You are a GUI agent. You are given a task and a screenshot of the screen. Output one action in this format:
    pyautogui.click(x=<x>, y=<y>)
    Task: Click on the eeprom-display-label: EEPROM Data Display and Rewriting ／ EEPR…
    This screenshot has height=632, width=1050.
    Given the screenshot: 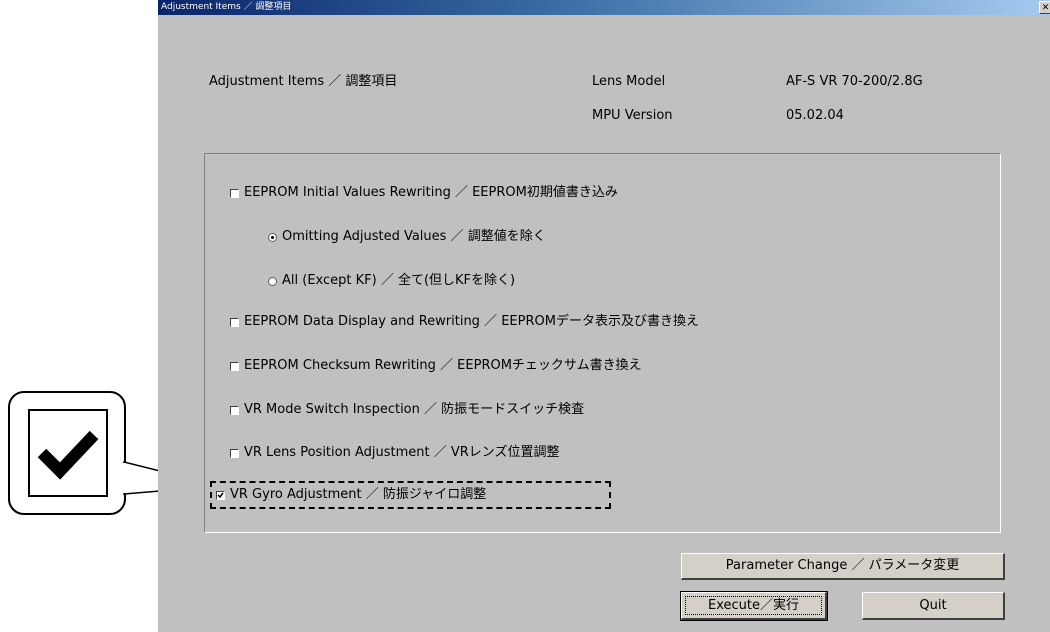 What is the action you would take?
    pyautogui.click(x=471, y=321)
    